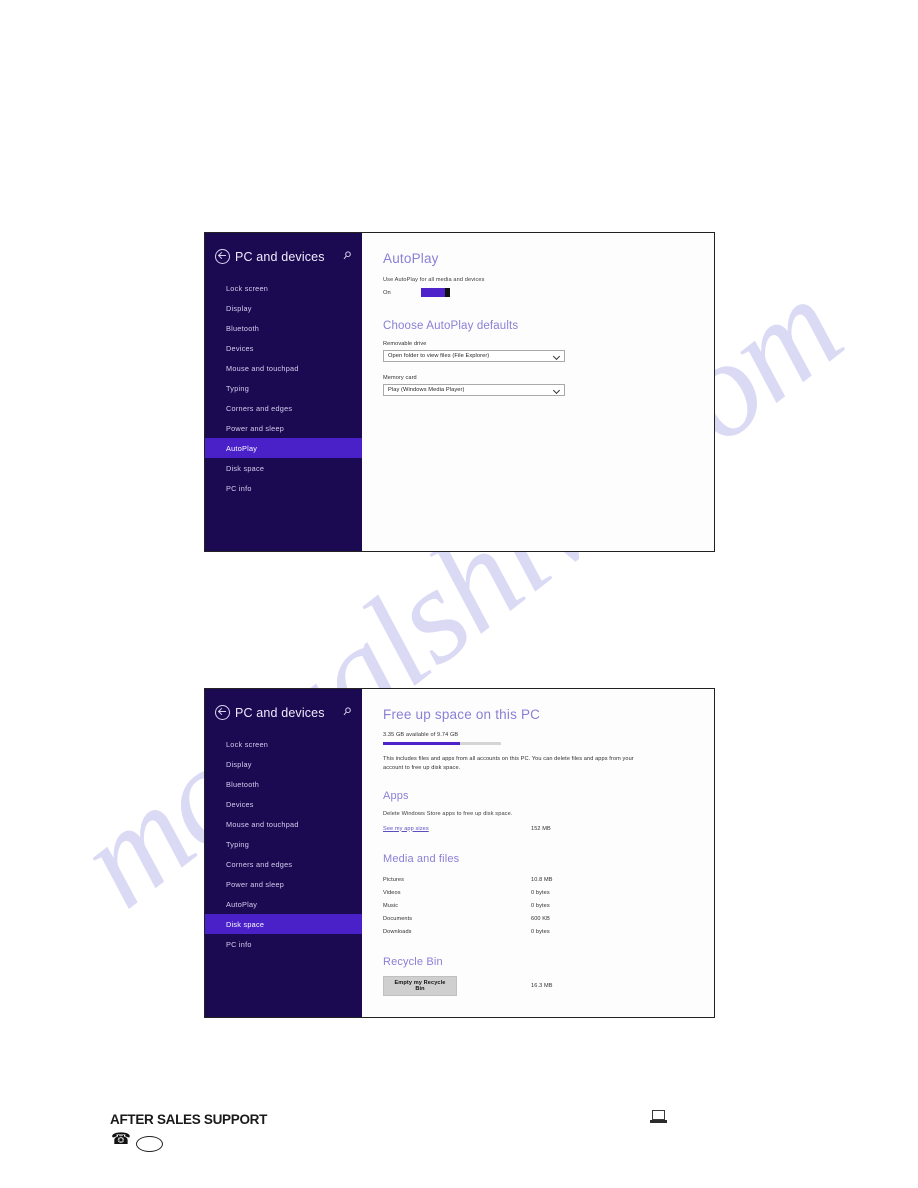  Describe the element at coordinates (474, 390) in the screenshot. I see `memory-card-select: Play (Windows Media Player)` at that location.